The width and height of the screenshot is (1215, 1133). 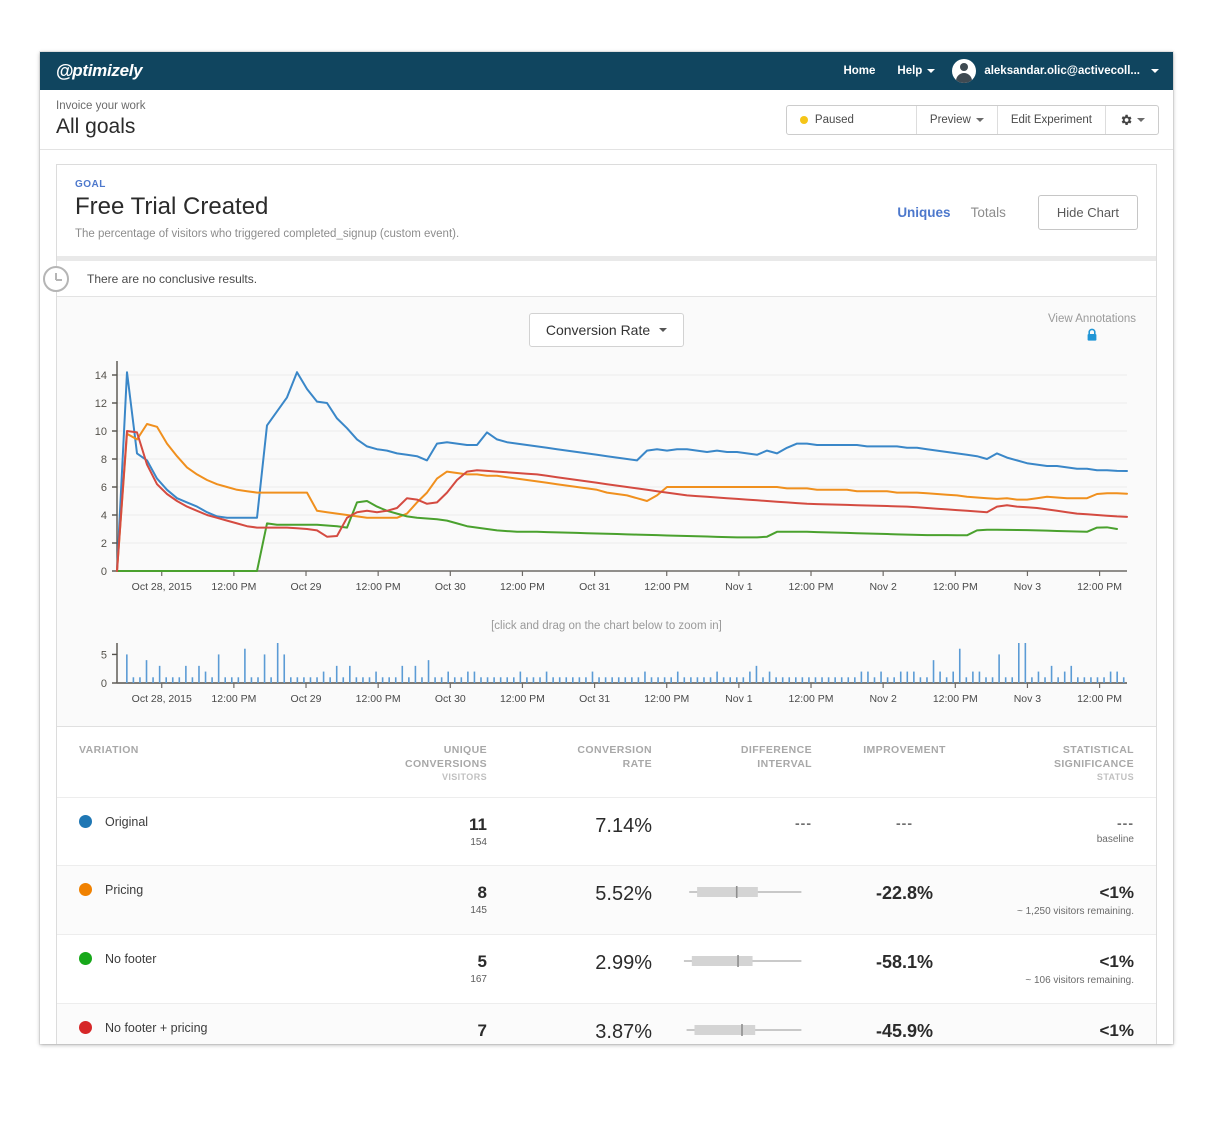 I want to click on statistical-significance-cell: <1% ~ 106 visitors remaining., so click(x=1076, y=969).